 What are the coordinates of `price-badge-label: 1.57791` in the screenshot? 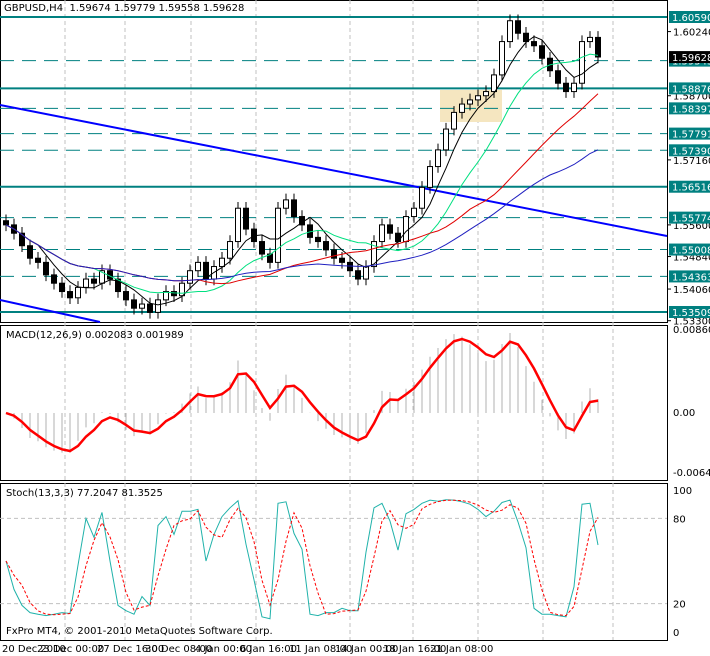 It's located at (691, 135).